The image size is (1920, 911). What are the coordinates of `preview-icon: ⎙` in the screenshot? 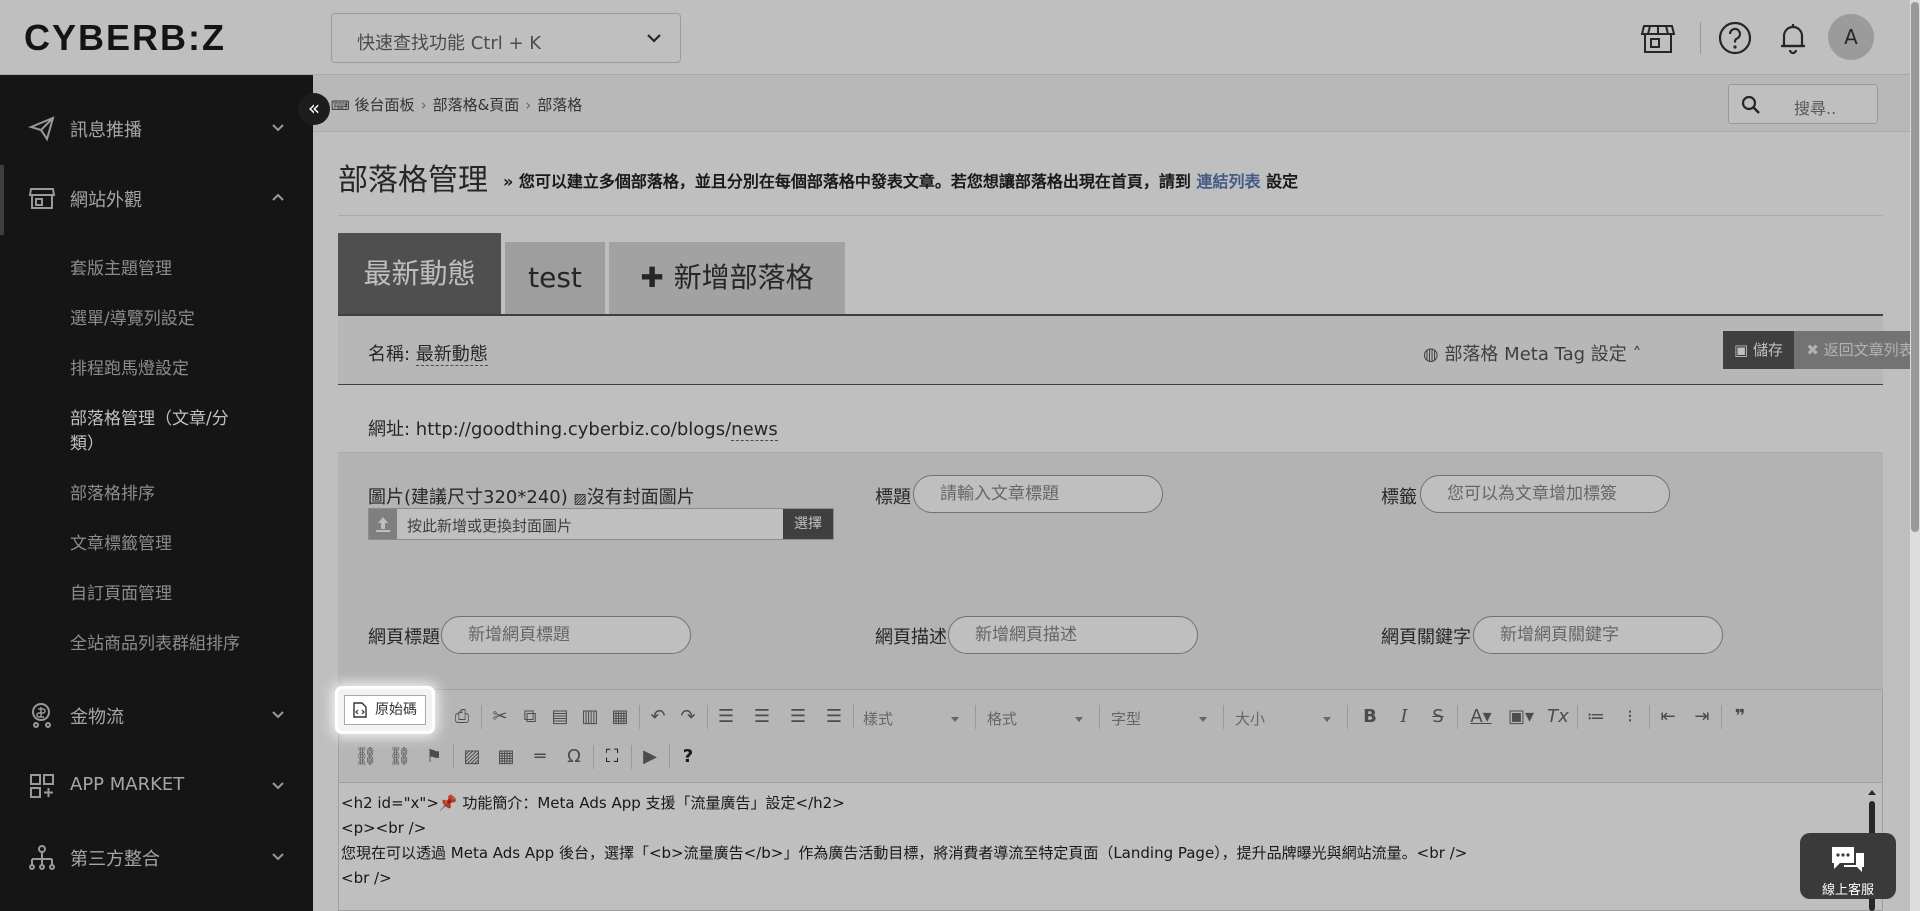 It's located at (462, 717).